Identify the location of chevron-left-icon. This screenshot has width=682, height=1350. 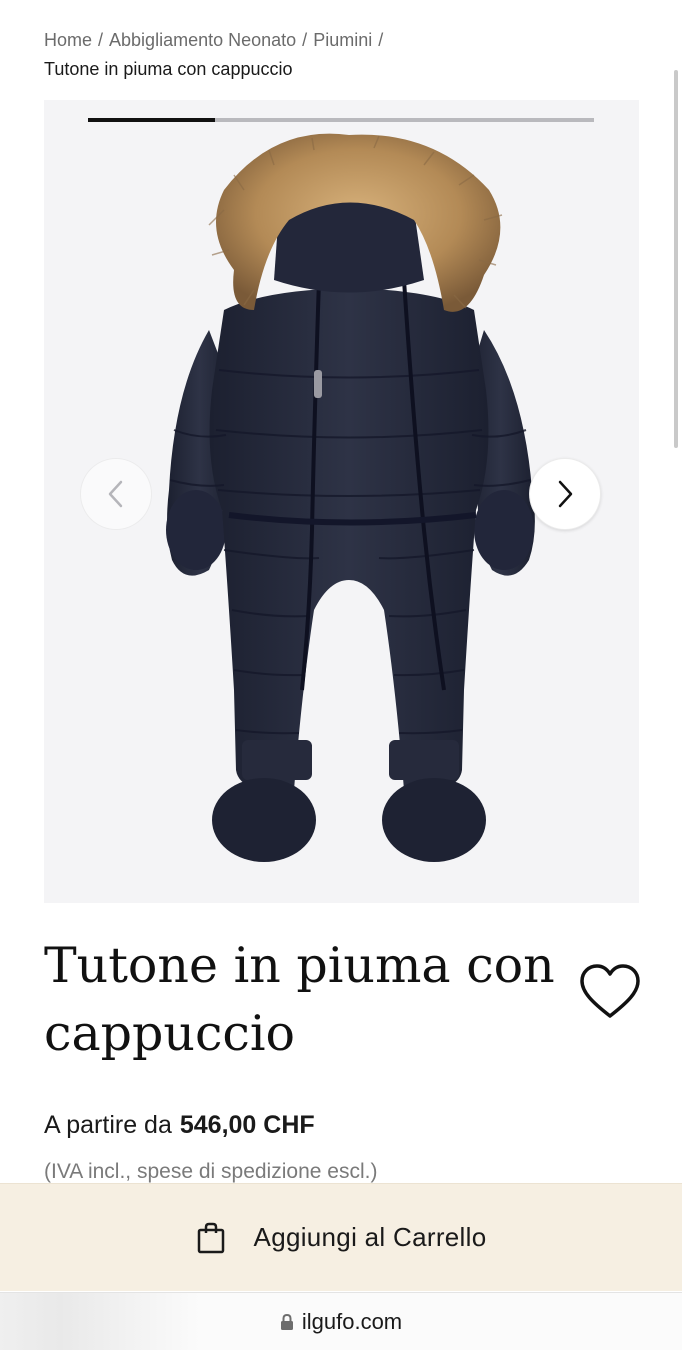
(115, 494).